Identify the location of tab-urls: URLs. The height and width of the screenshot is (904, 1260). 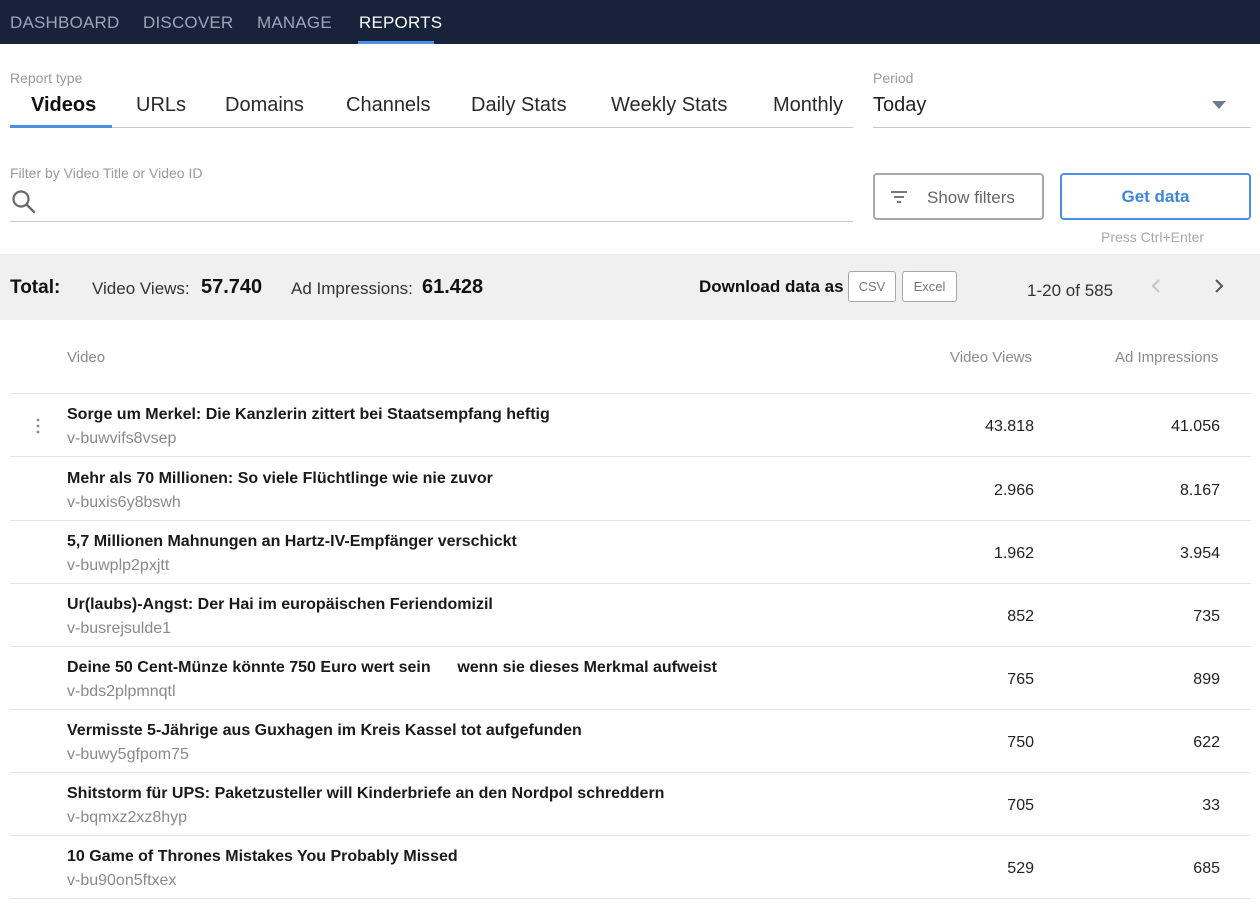
(161, 105).